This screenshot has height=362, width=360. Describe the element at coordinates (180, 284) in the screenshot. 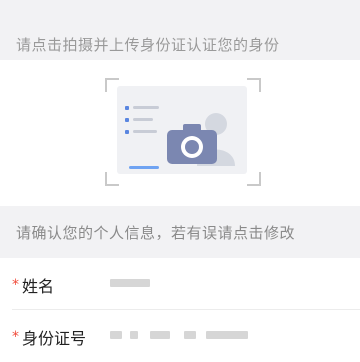

I see `name-field-row: * 姓名` at that location.